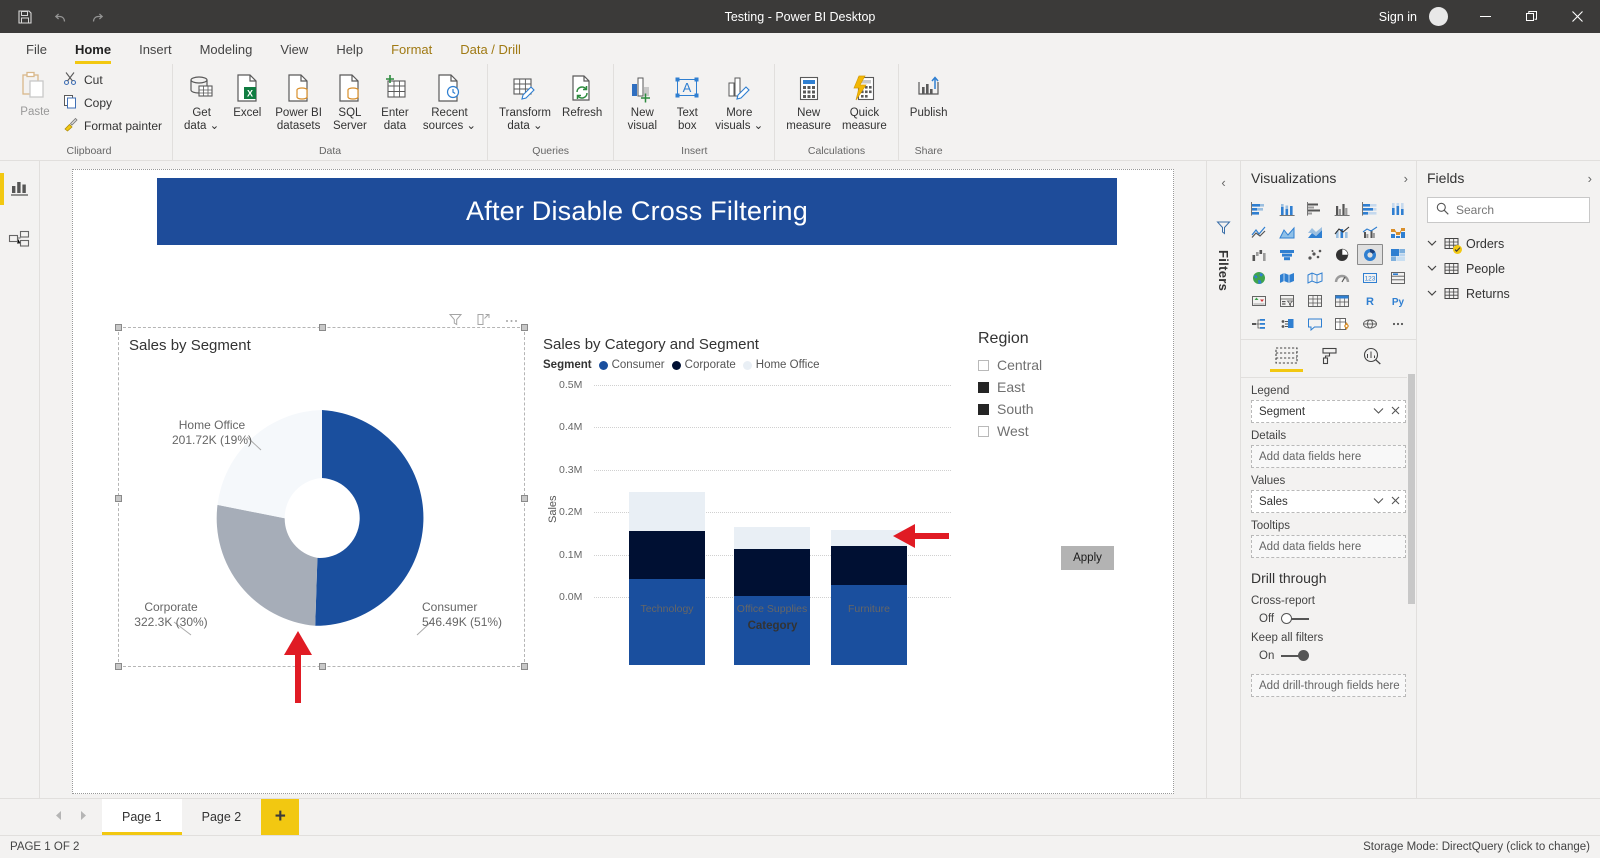  What do you see at coordinates (35, 94) in the screenshot?
I see `paste-button: Paste` at bounding box center [35, 94].